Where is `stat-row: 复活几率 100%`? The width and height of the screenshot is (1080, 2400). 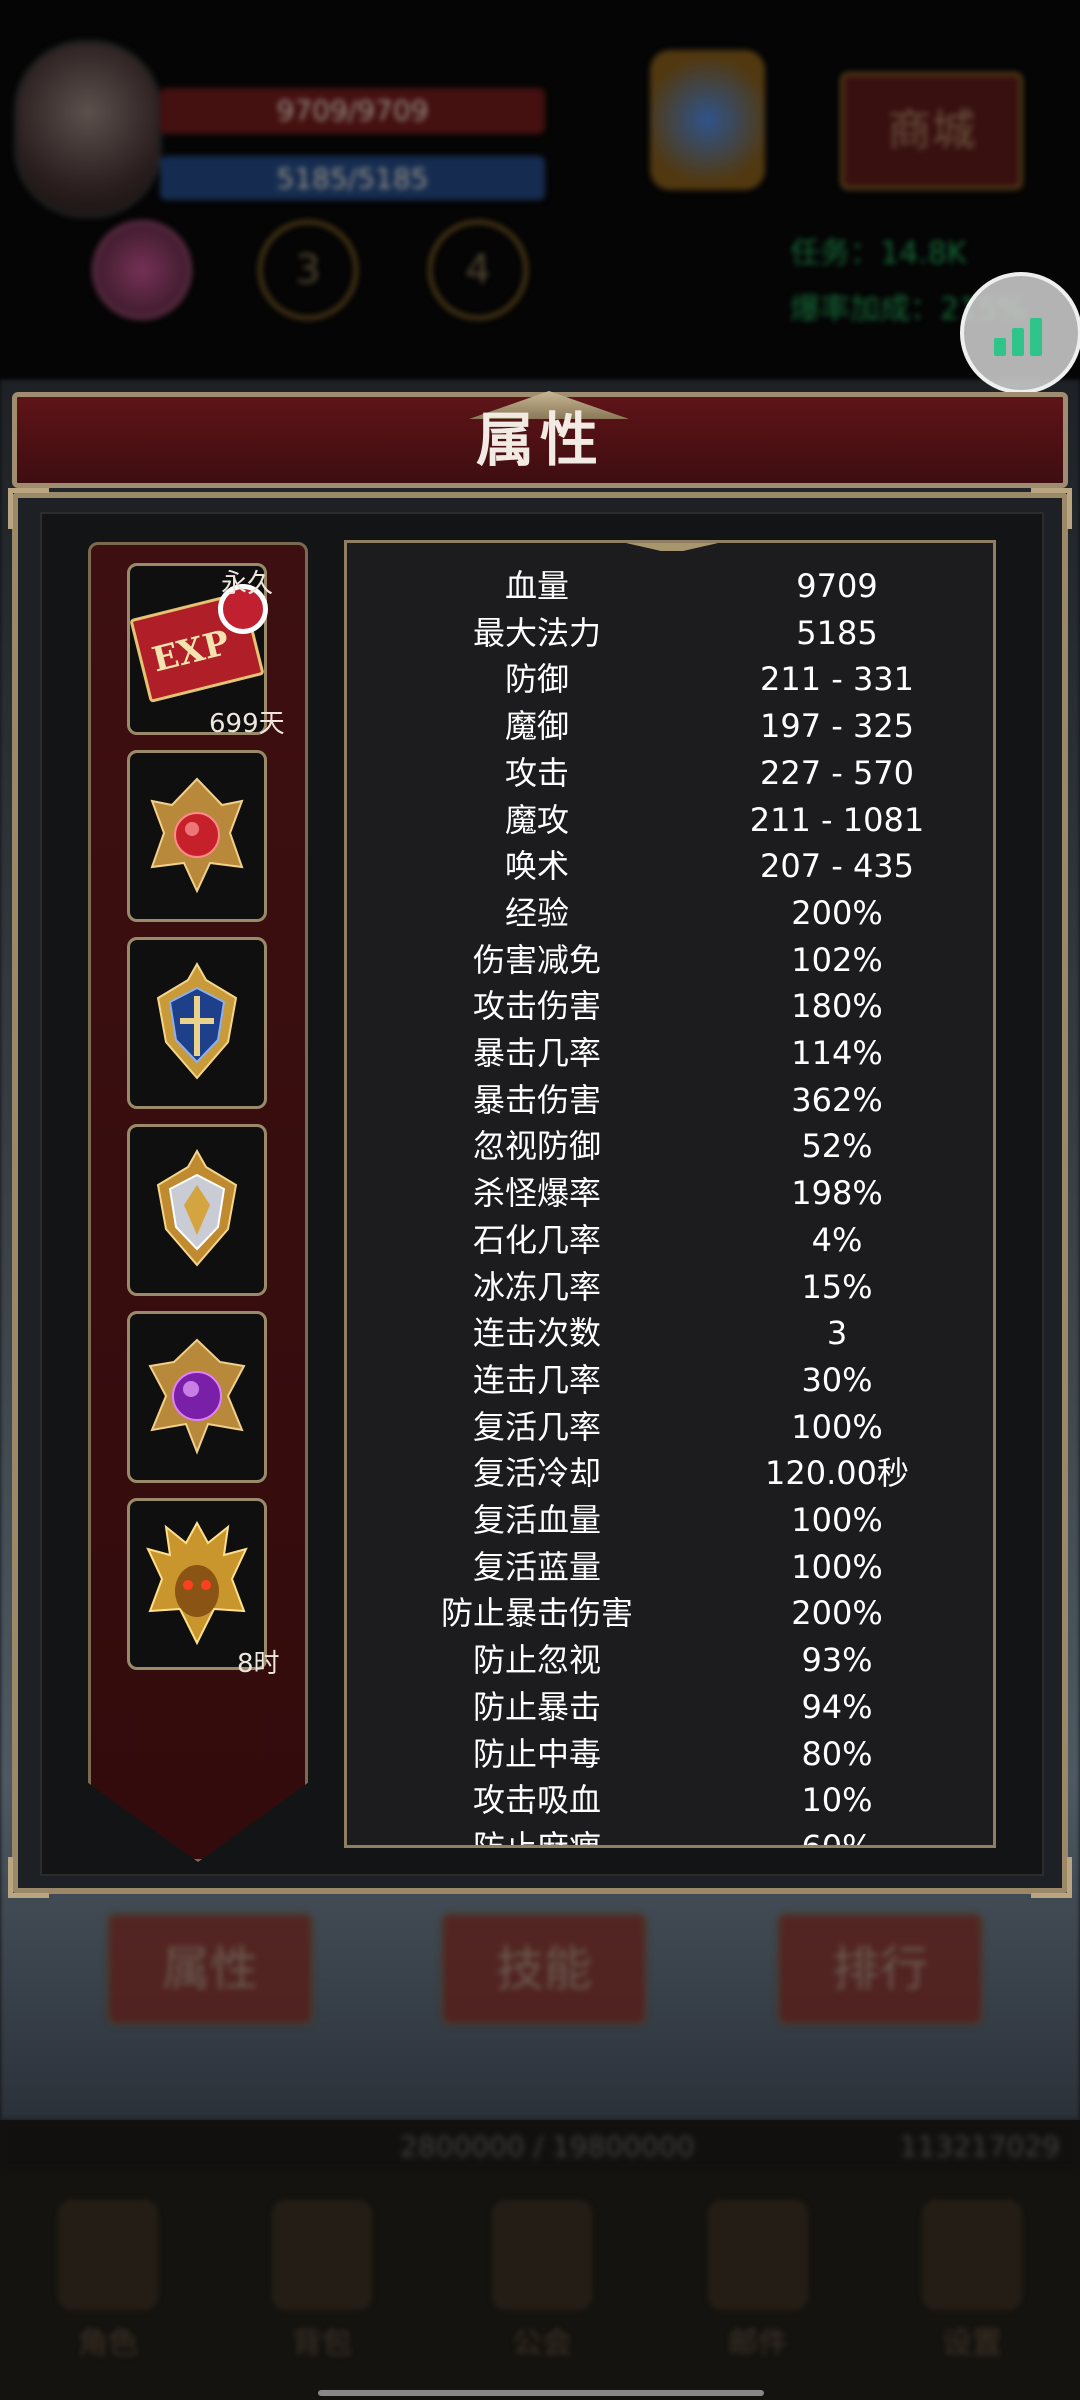
stat-row: 复活几率 100% is located at coordinates (670, 1427).